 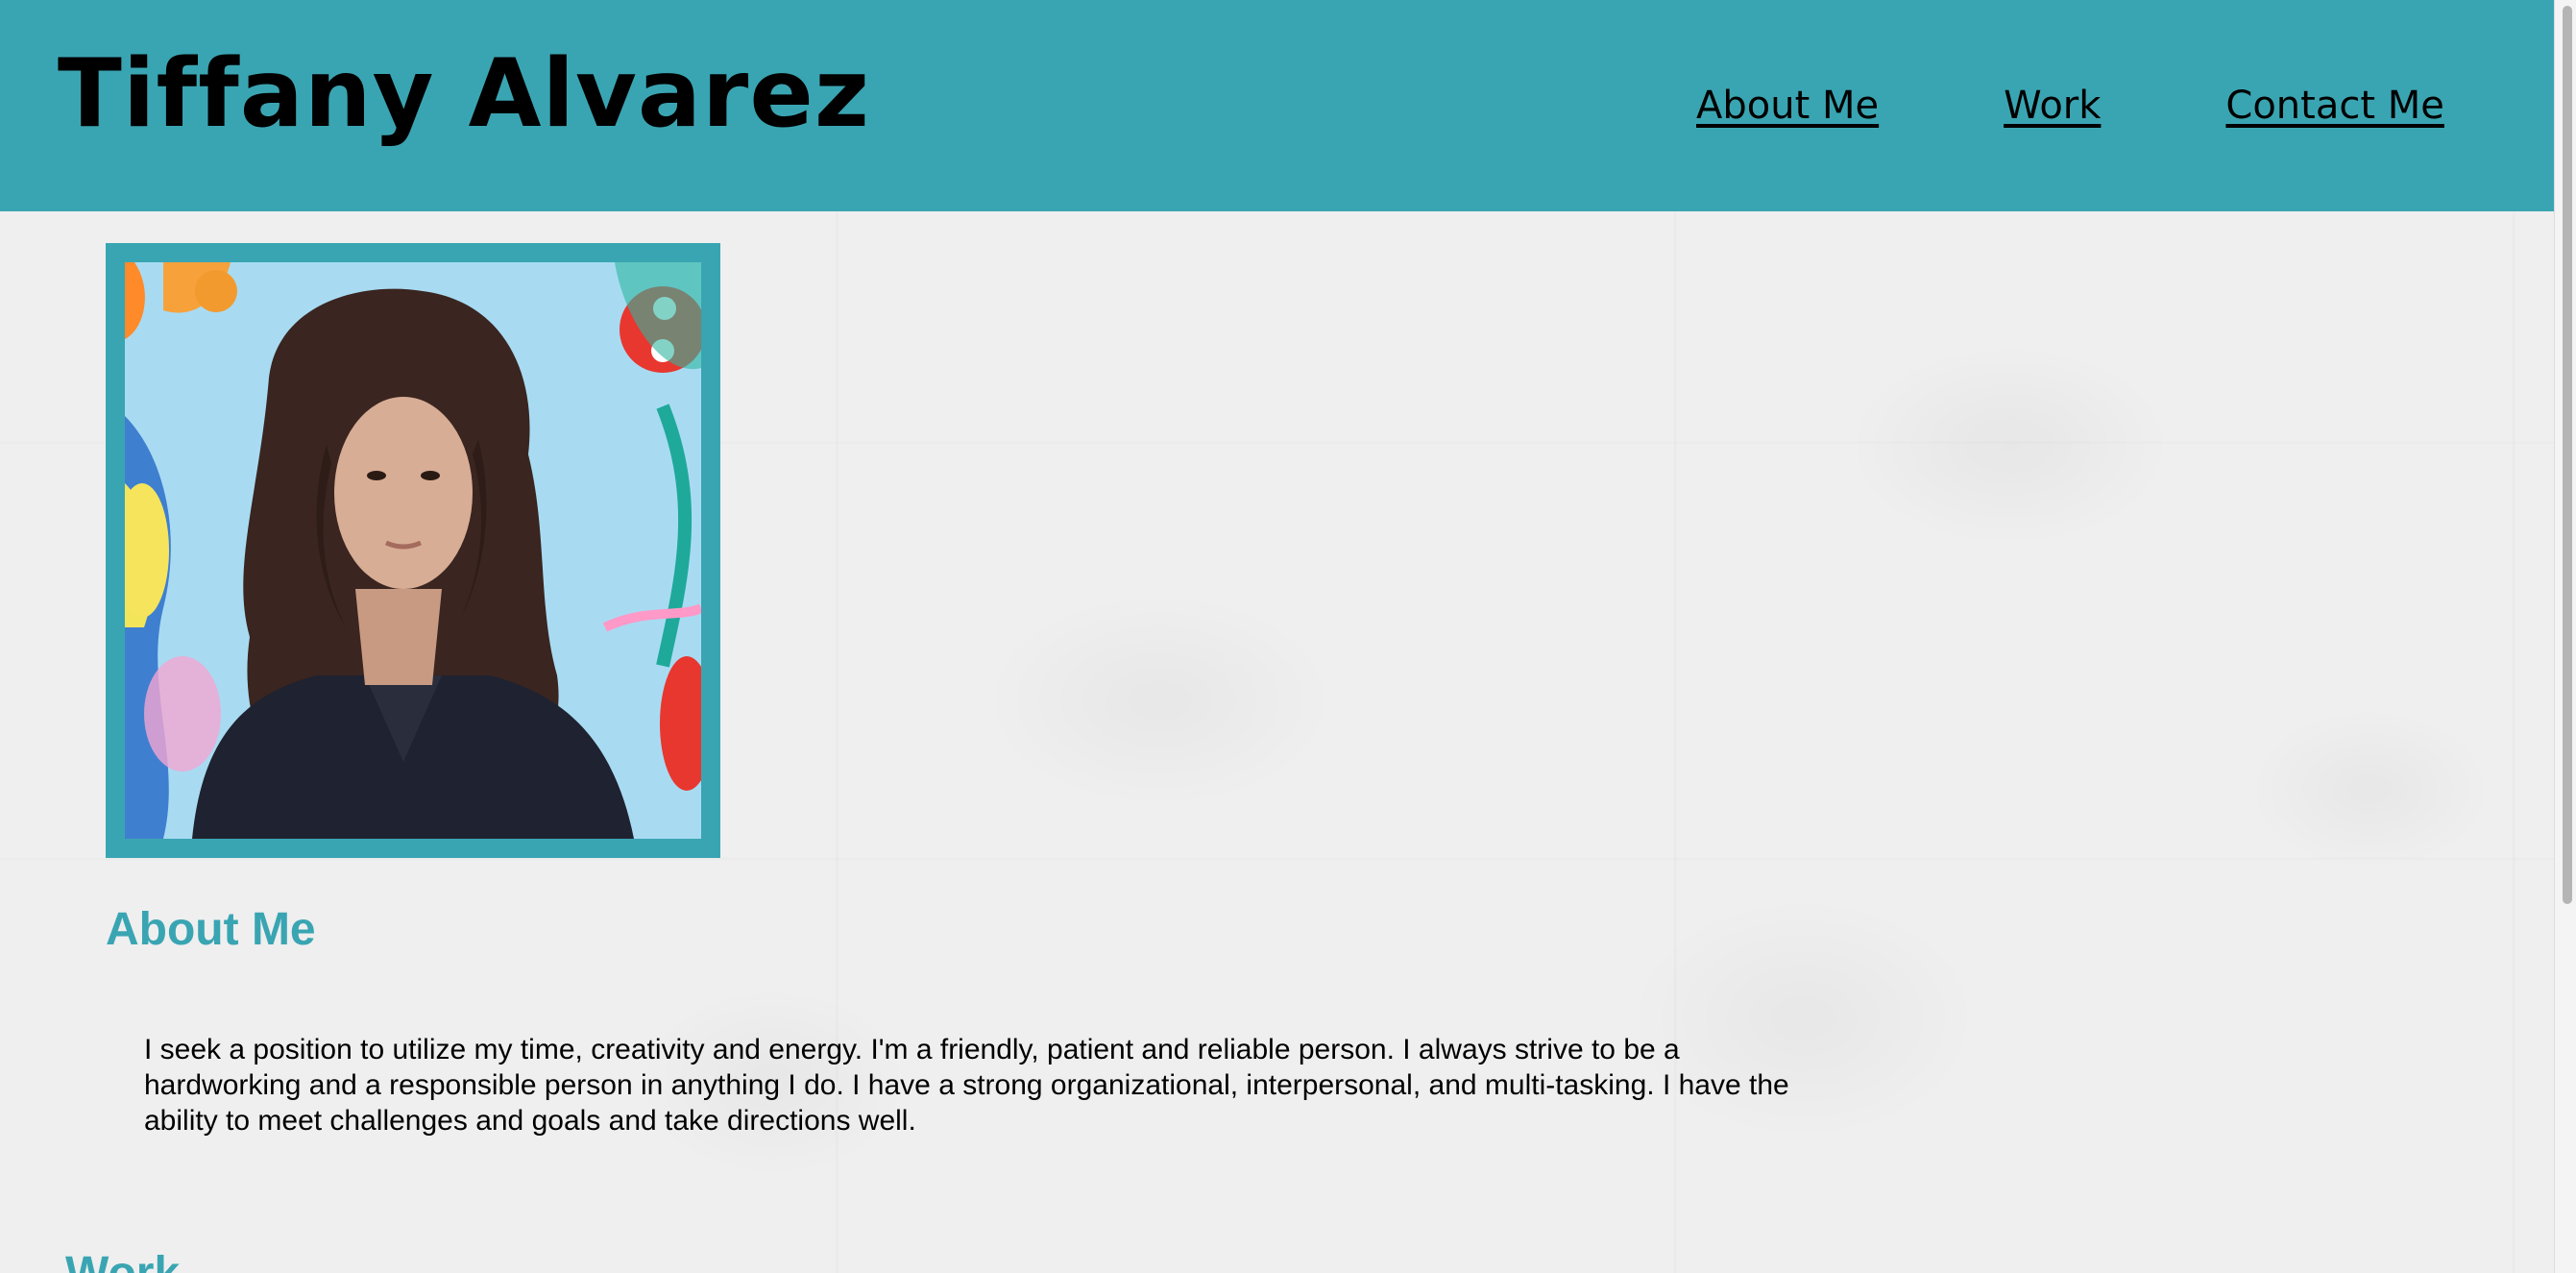 I want to click on nav-link-about-me: About Me, so click(x=1788, y=106).